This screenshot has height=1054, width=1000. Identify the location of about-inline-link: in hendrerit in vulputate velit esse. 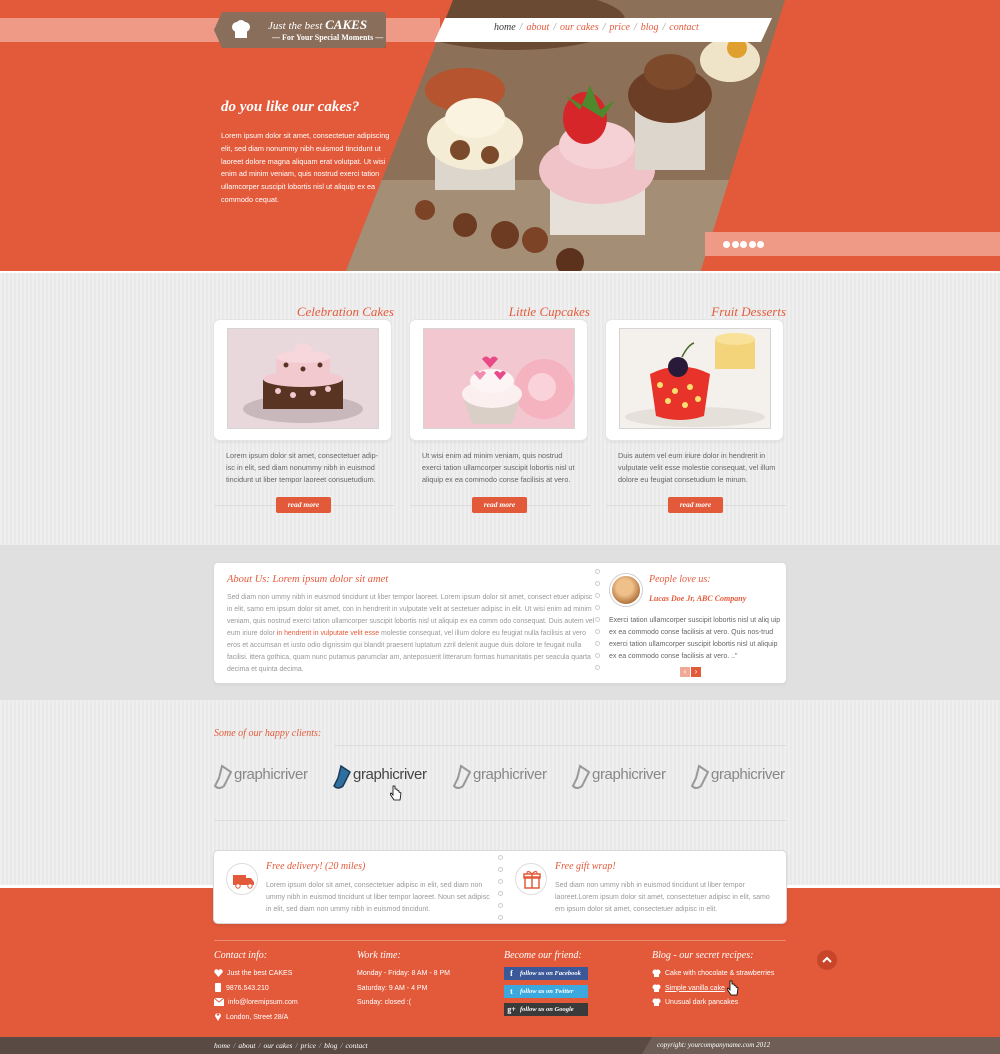
(328, 633).